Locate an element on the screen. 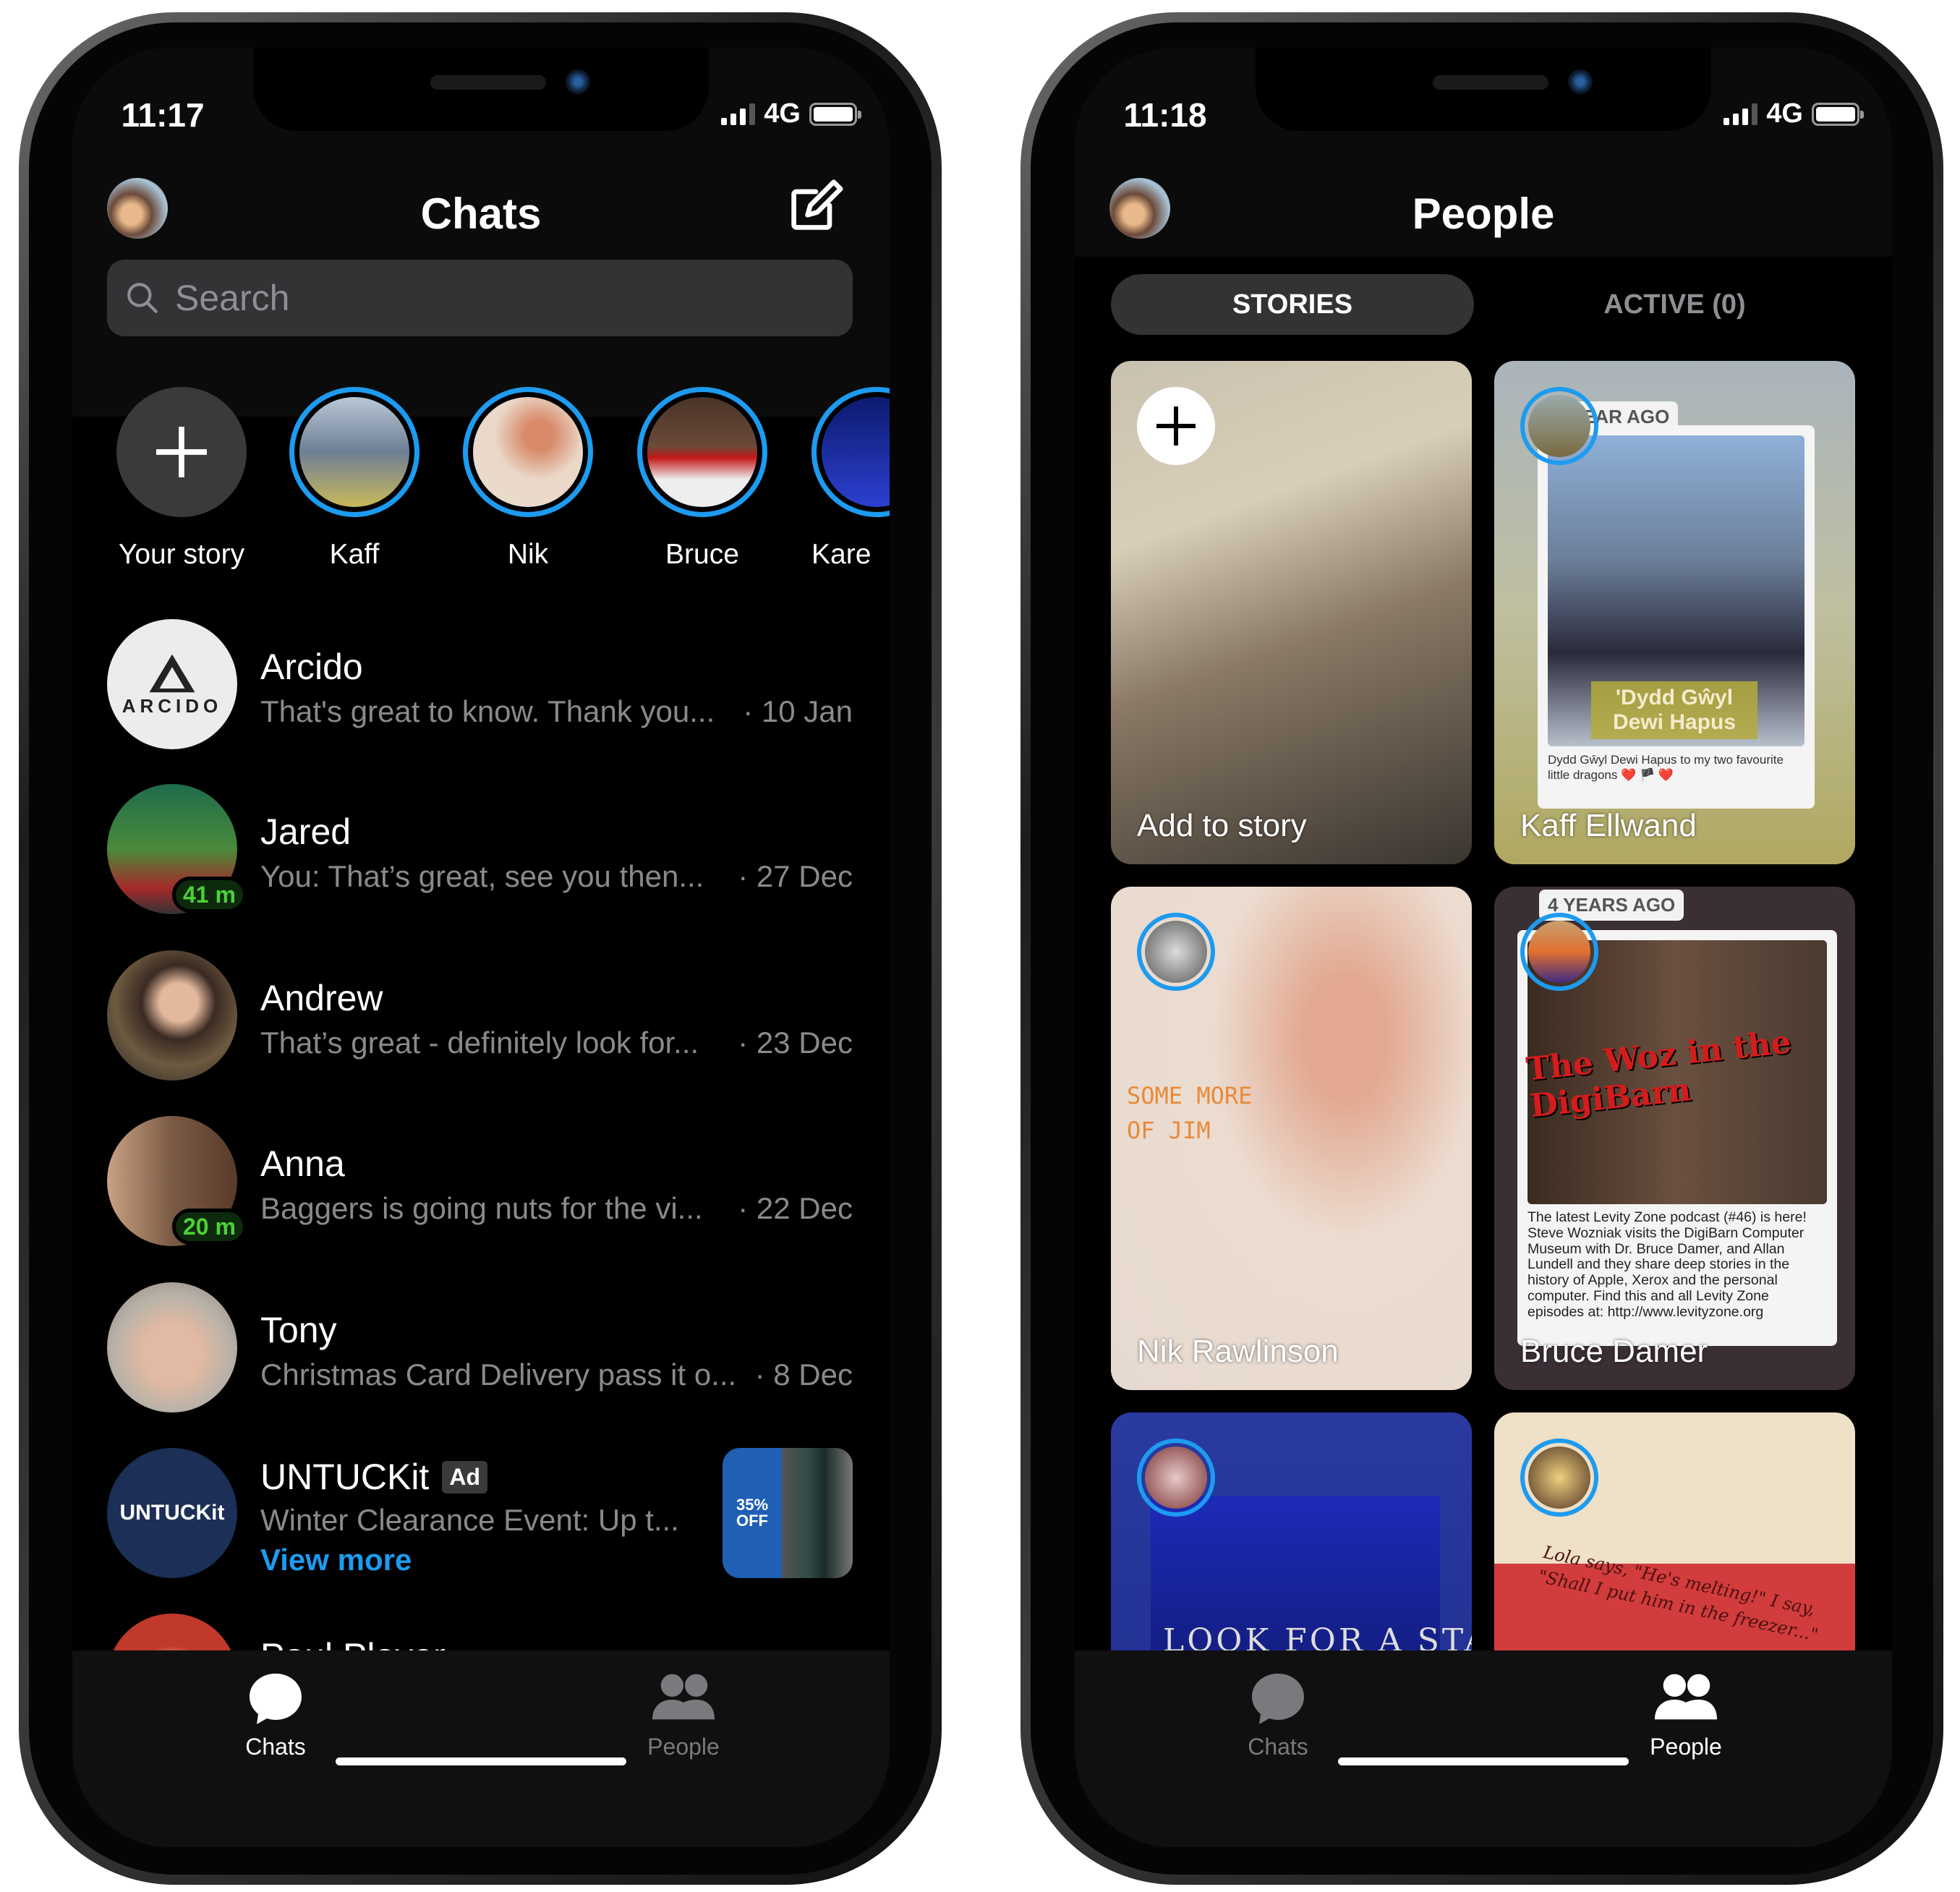  presence-badge: 41 m is located at coordinates (209, 895).